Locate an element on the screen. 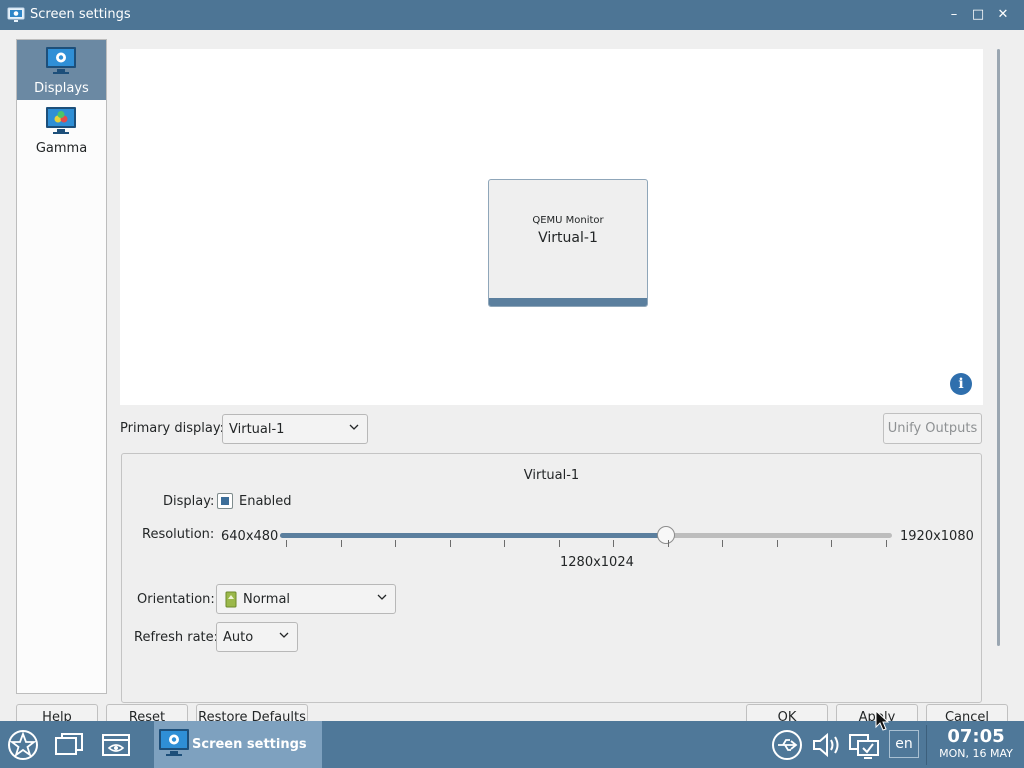 The height and width of the screenshot is (768, 1024). resolution-max: 1920x1080 is located at coordinates (937, 536).